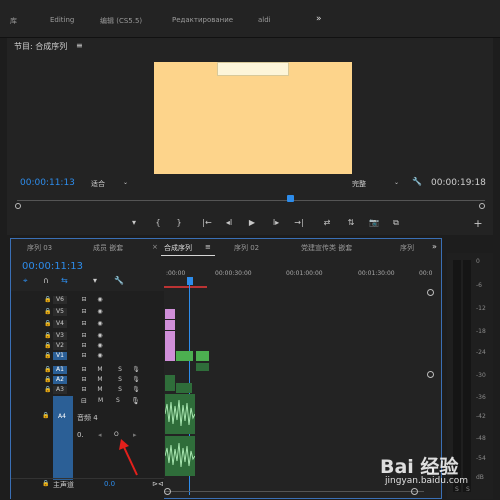  What do you see at coordinates (79, 45) in the screenshot?
I see `program-menu-icon: ≡` at bounding box center [79, 45].